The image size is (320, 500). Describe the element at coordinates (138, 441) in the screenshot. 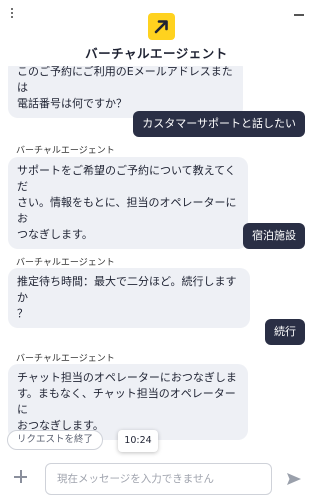

I see `timestamp-tooltip: 10:24` at that location.